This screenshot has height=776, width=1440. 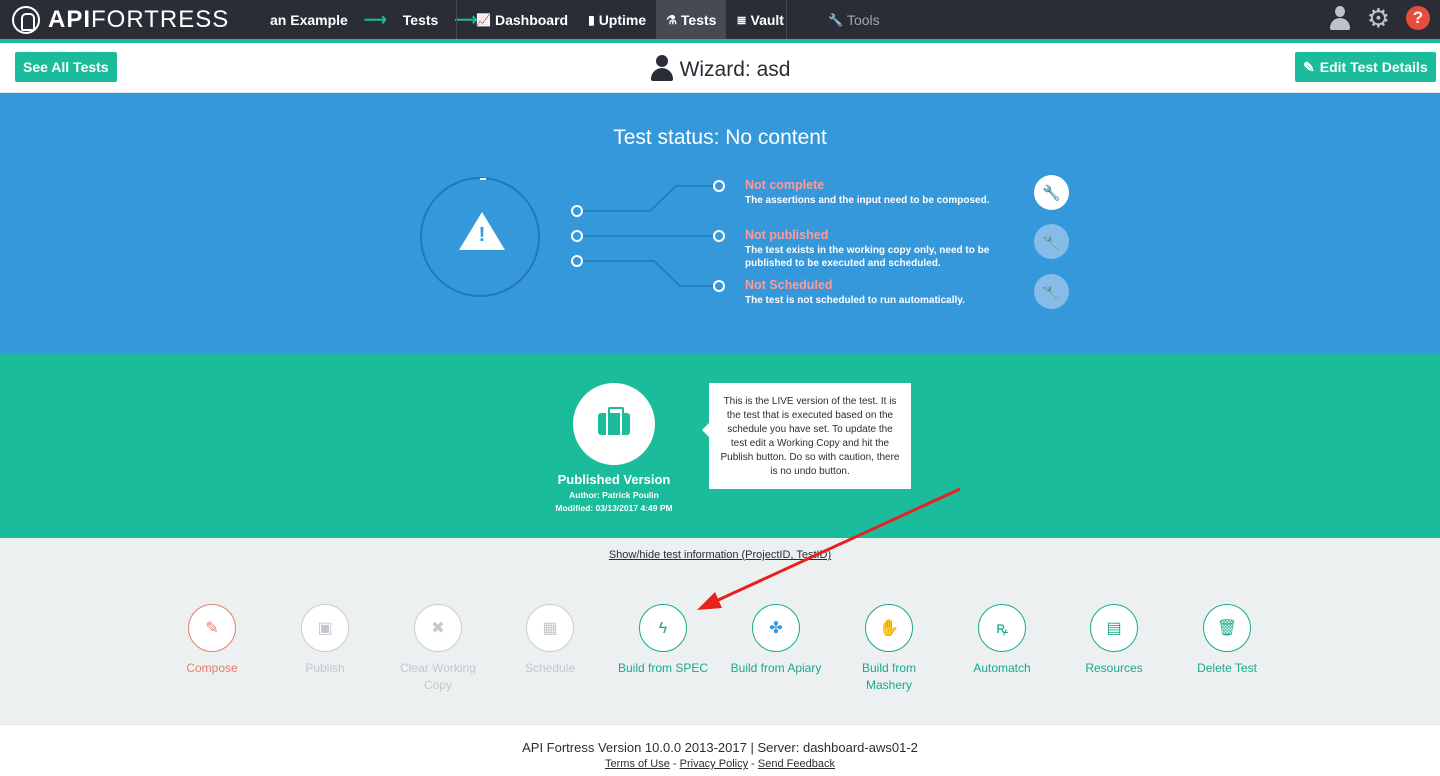 I want to click on clear-working-copy-button: ✖ Clear Working Copy, so click(x=438, y=649).